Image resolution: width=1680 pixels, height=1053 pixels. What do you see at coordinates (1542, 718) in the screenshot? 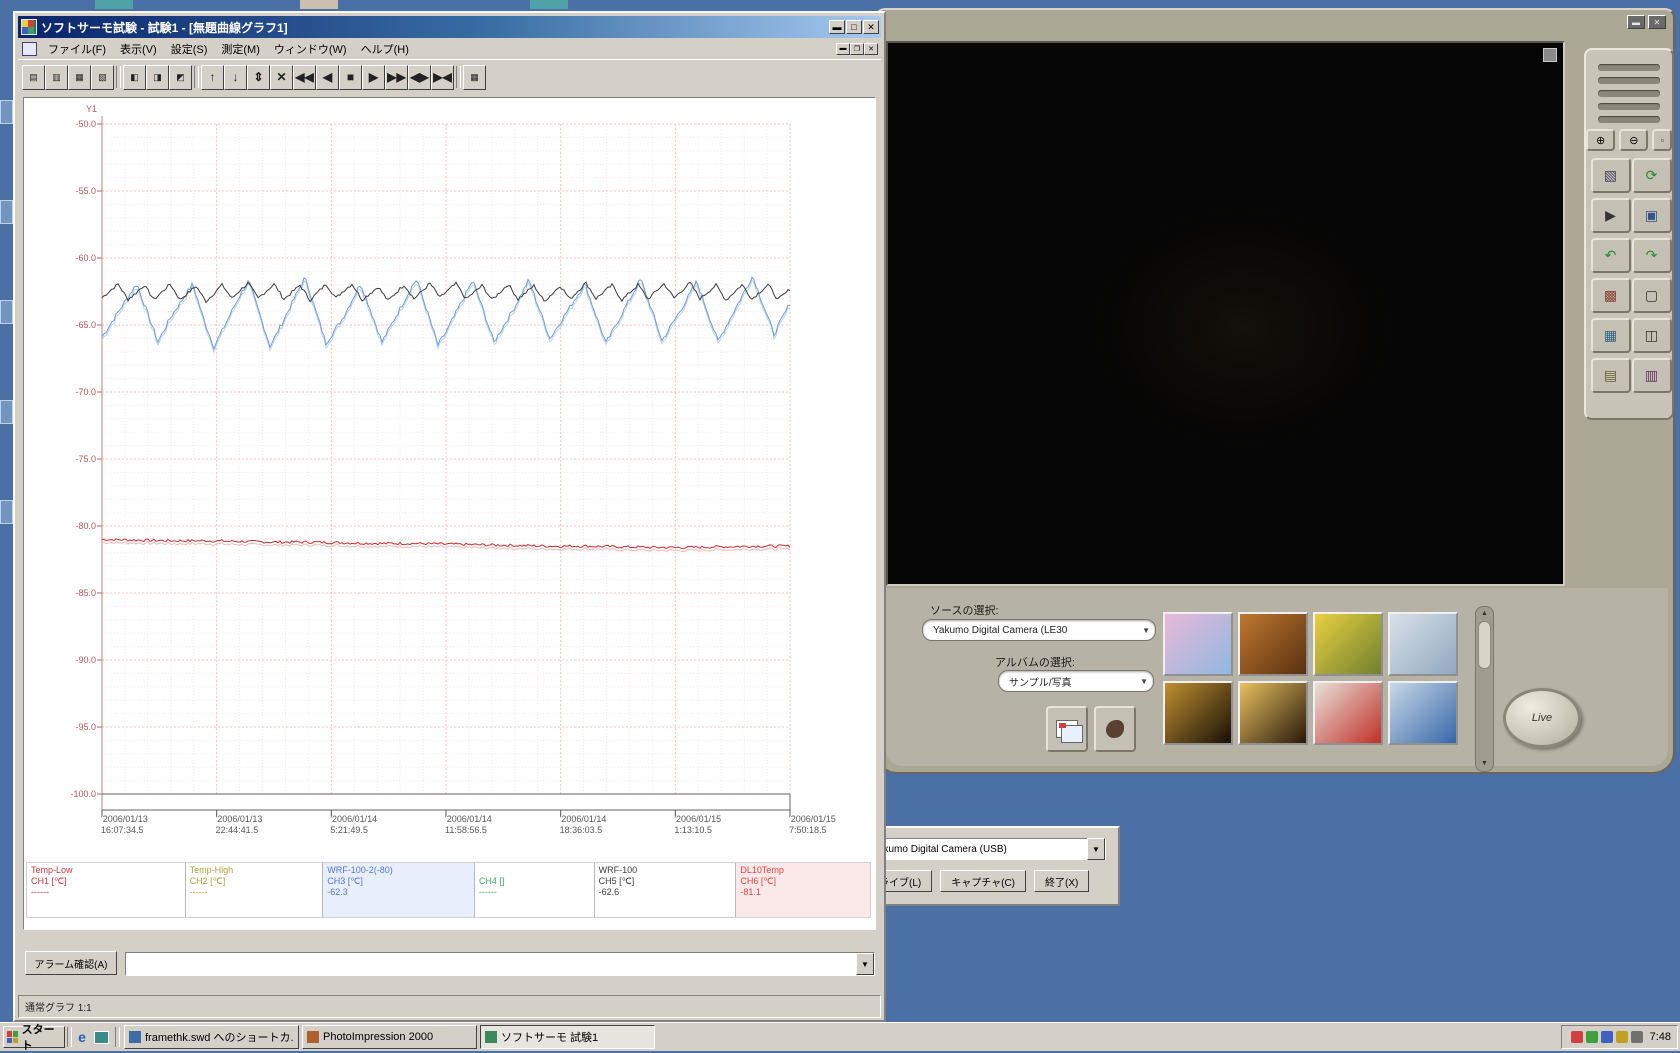
I see `live-button: Live` at bounding box center [1542, 718].